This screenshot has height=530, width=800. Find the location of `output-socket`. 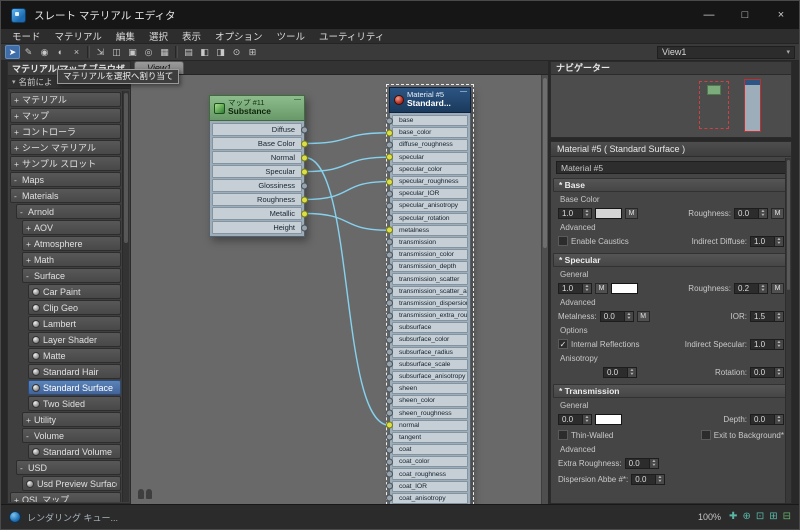

output-socket is located at coordinates (304, 143).